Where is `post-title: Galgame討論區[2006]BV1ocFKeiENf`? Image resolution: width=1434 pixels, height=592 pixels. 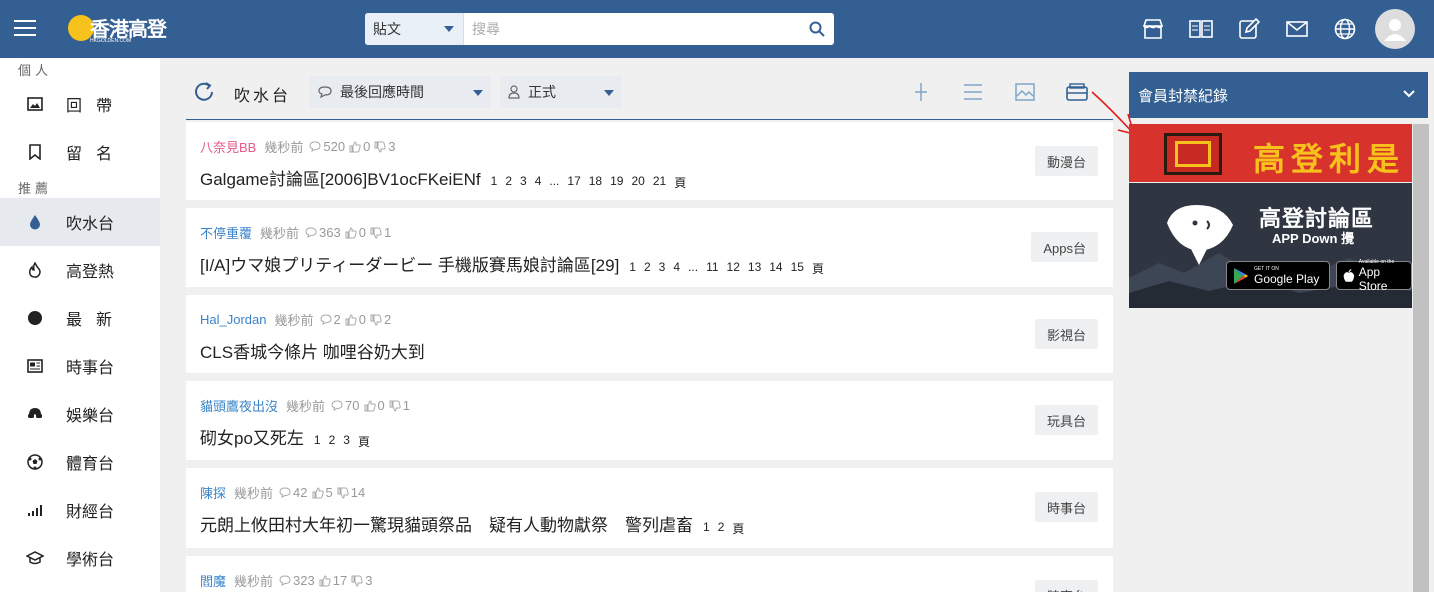 post-title: Galgame討論區[2006]BV1ocFKeiENf is located at coordinates (340, 177).